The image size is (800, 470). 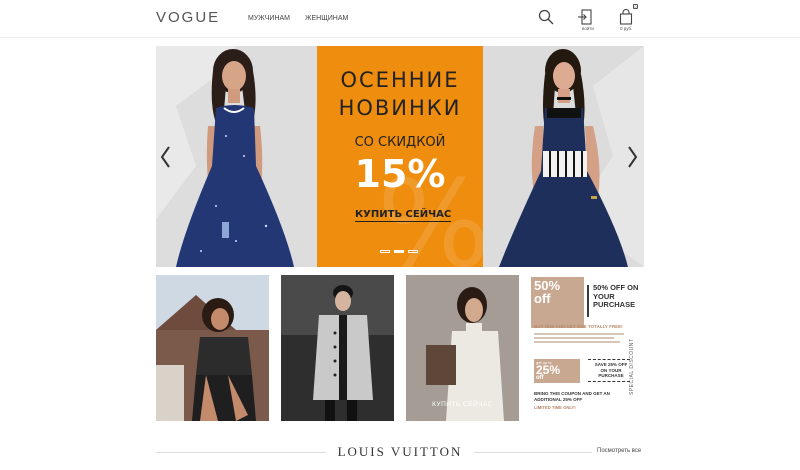 What do you see at coordinates (462, 404) in the screenshot?
I see `look-3-buy-now-link: КУПИТЬ СЕЙЧАС` at bounding box center [462, 404].